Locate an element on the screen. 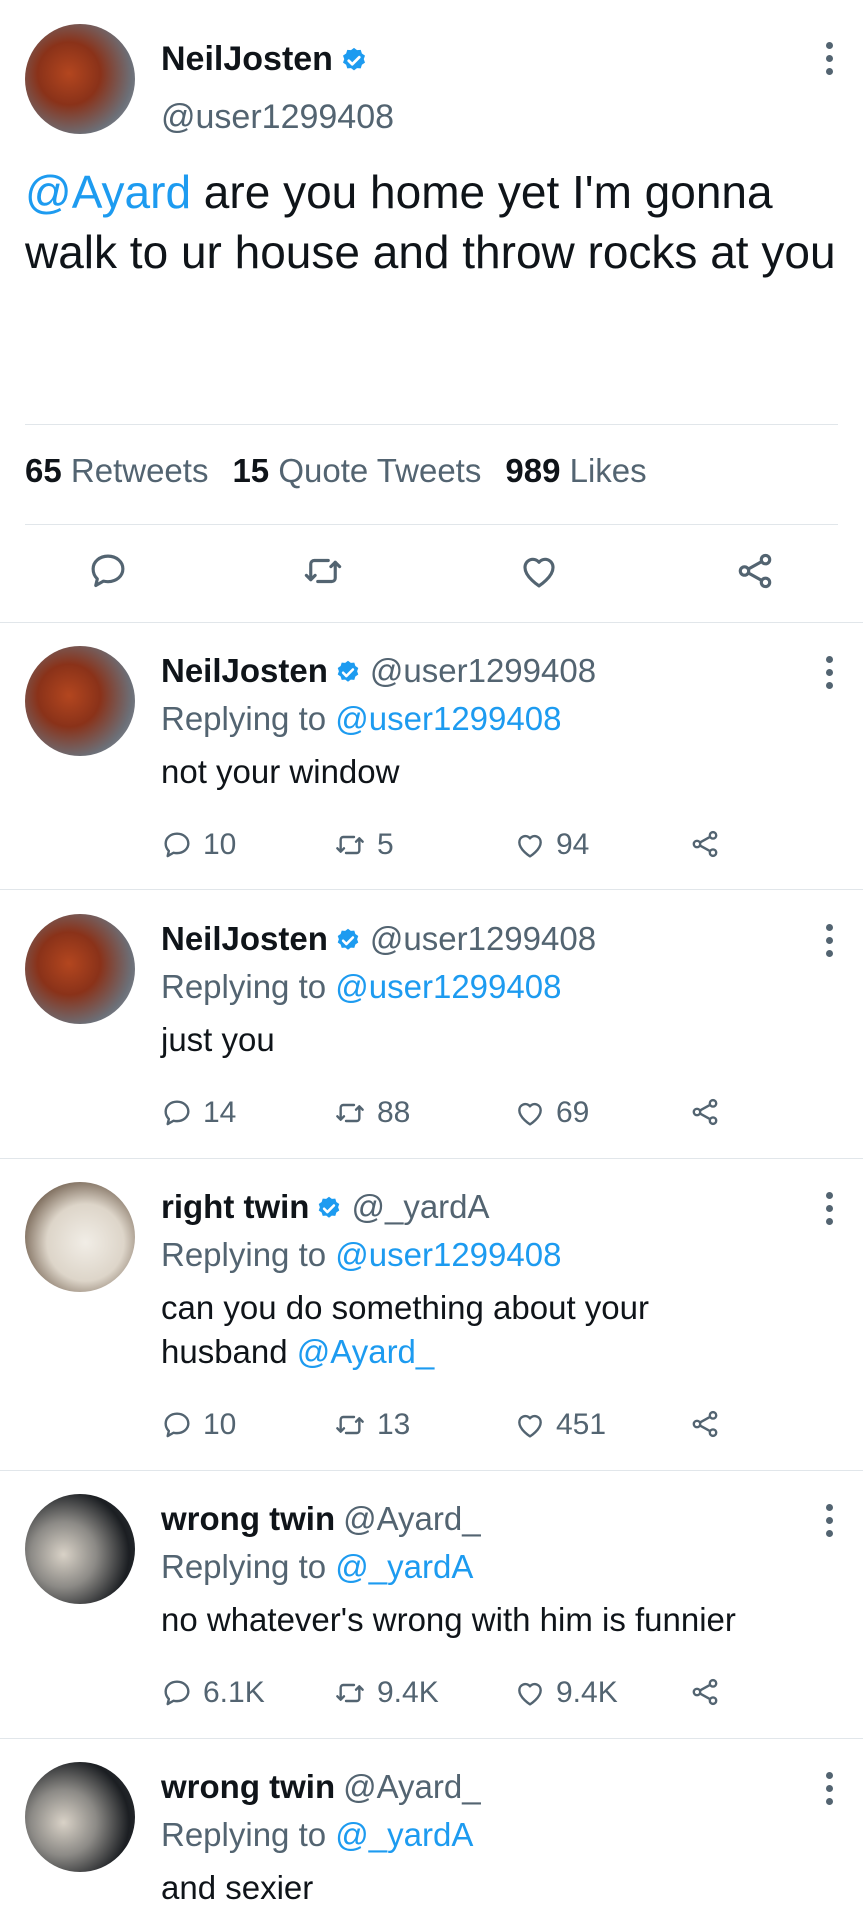  retweet-count: 9.4K is located at coordinates (408, 1692).